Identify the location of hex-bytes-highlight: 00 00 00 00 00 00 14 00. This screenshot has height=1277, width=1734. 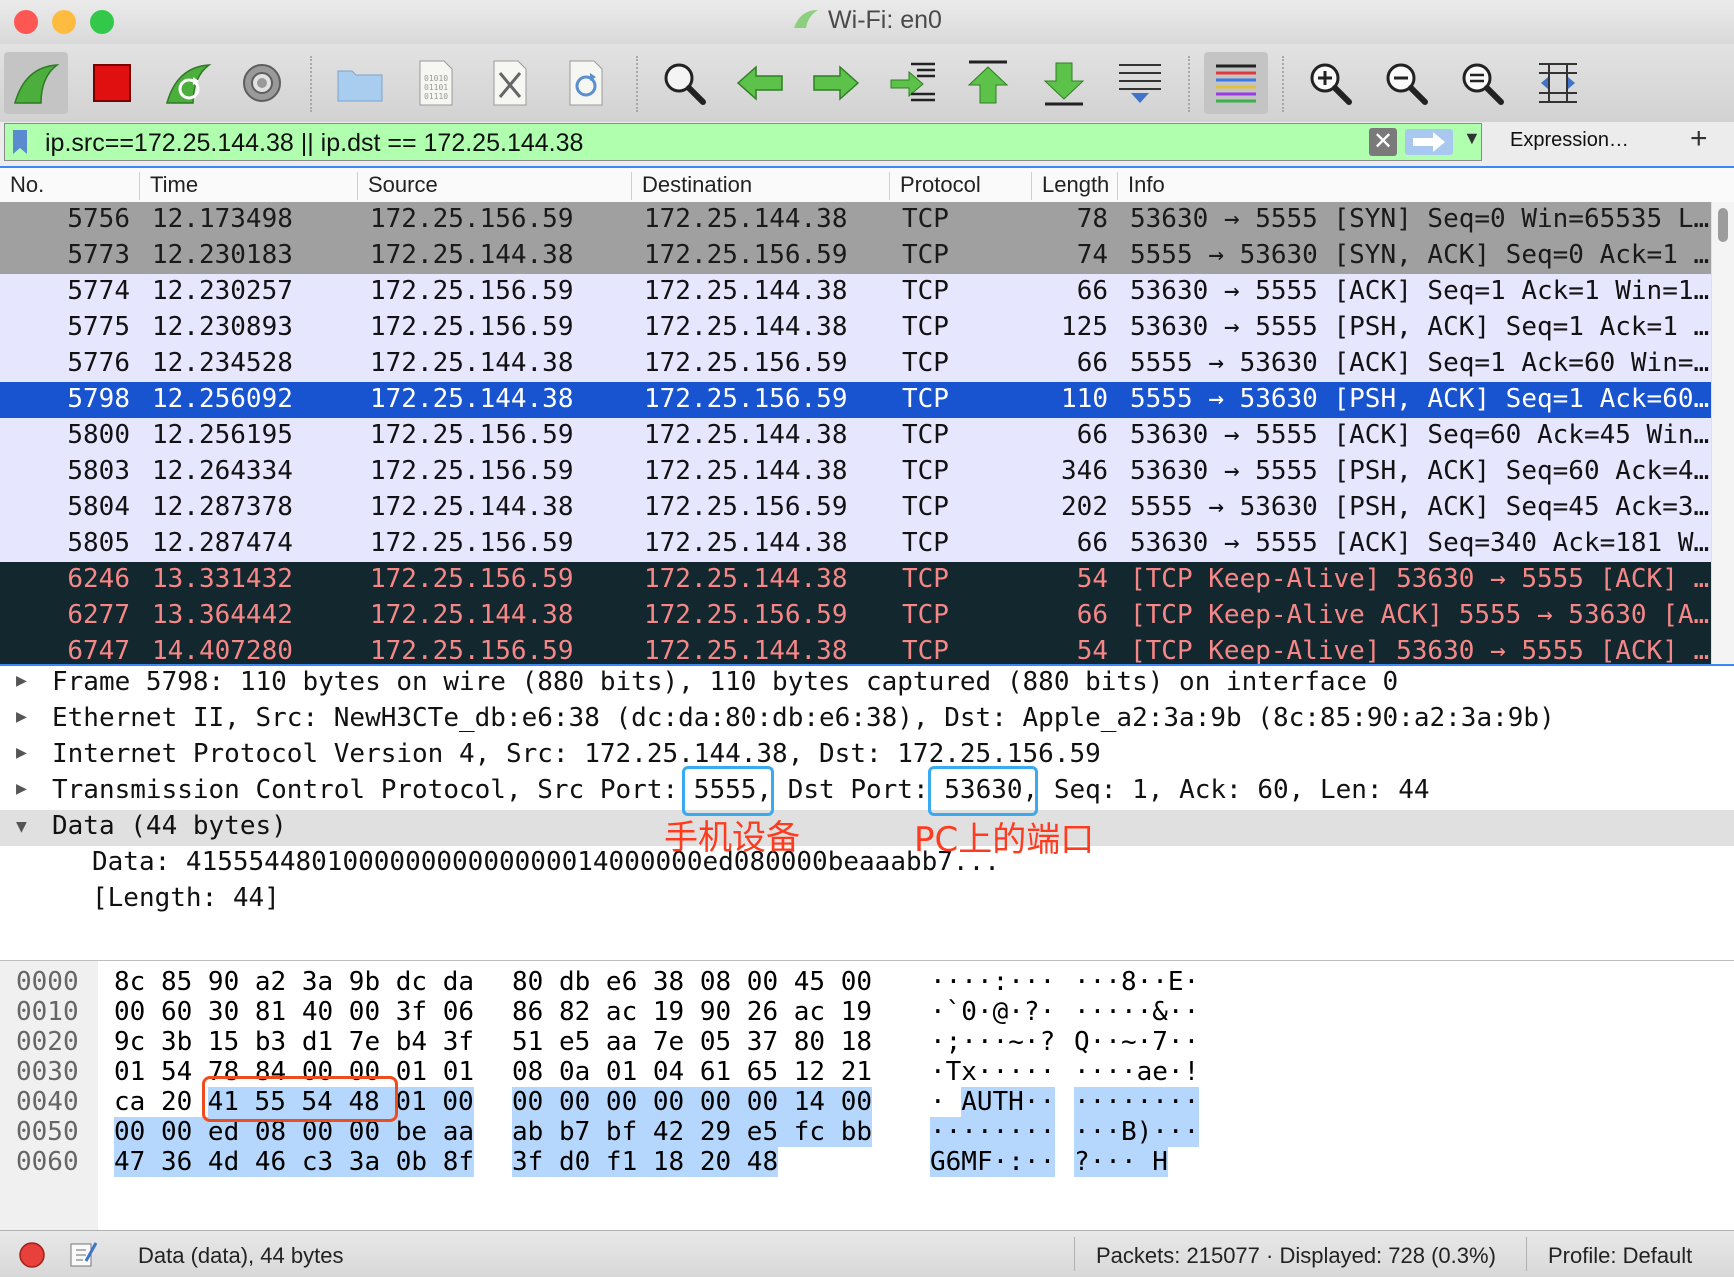
(692, 1102).